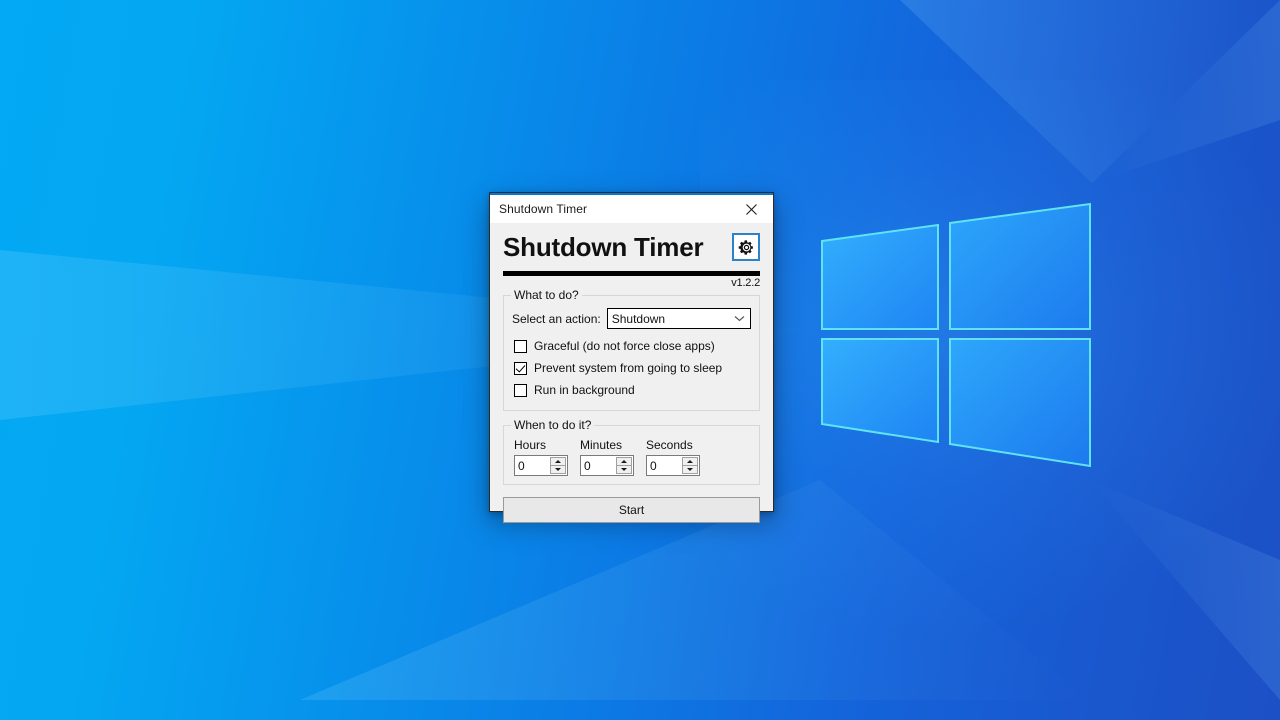 The image size is (1280, 720). I want to click on minutes-spin-down, so click(624, 469).